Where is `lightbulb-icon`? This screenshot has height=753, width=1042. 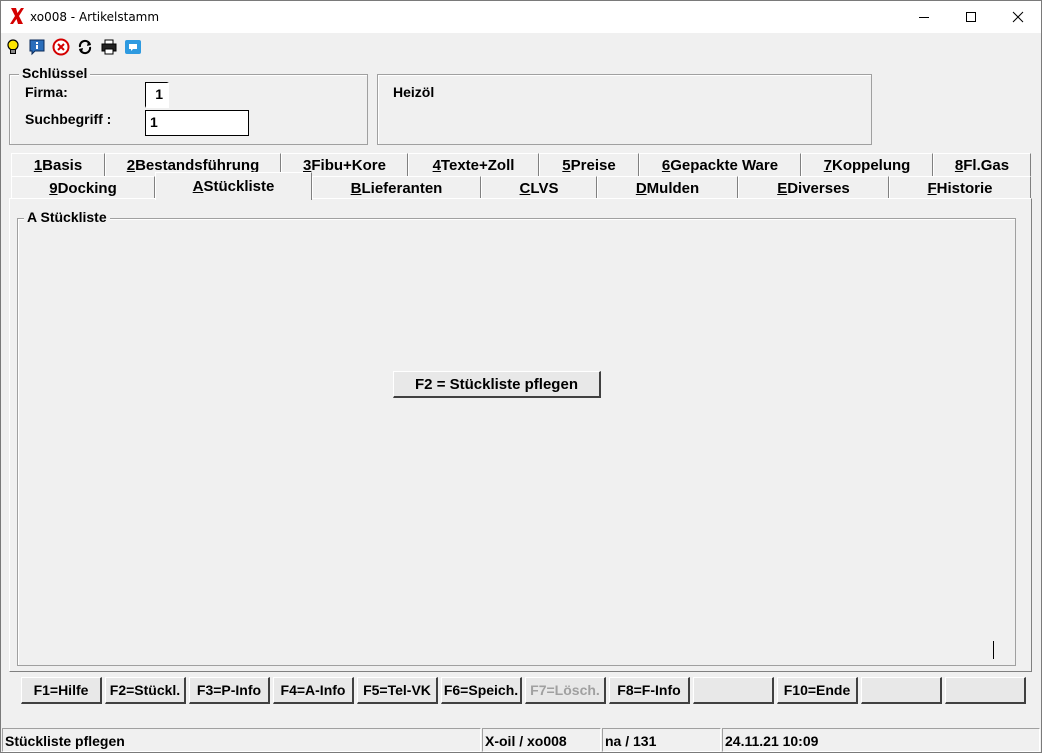 lightbulb-icon is located at coordinates (13, 47).